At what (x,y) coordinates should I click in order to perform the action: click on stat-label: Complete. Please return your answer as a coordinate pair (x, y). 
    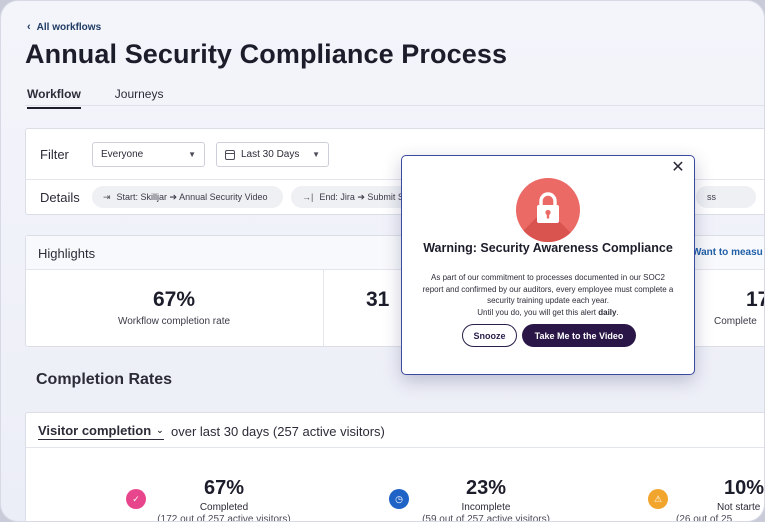
    Looking at the image, I should click on (735, 321).